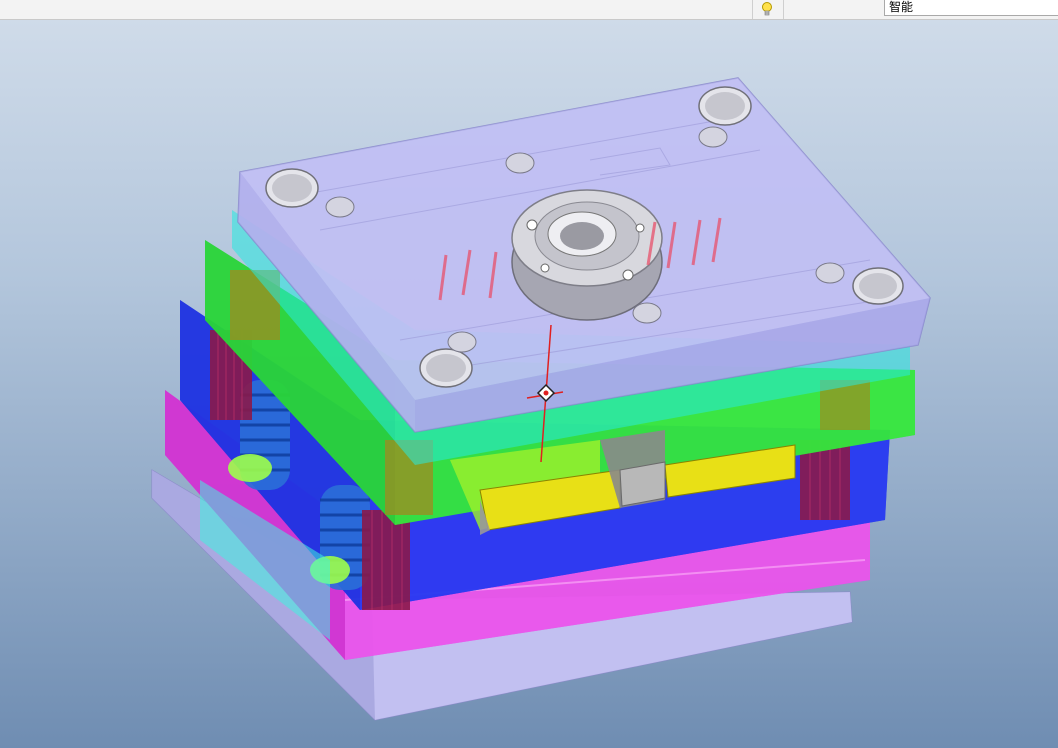 This screenshot has width=1058, height=748. I want to click on selection-filter-select: 智能, so click(971, 8).